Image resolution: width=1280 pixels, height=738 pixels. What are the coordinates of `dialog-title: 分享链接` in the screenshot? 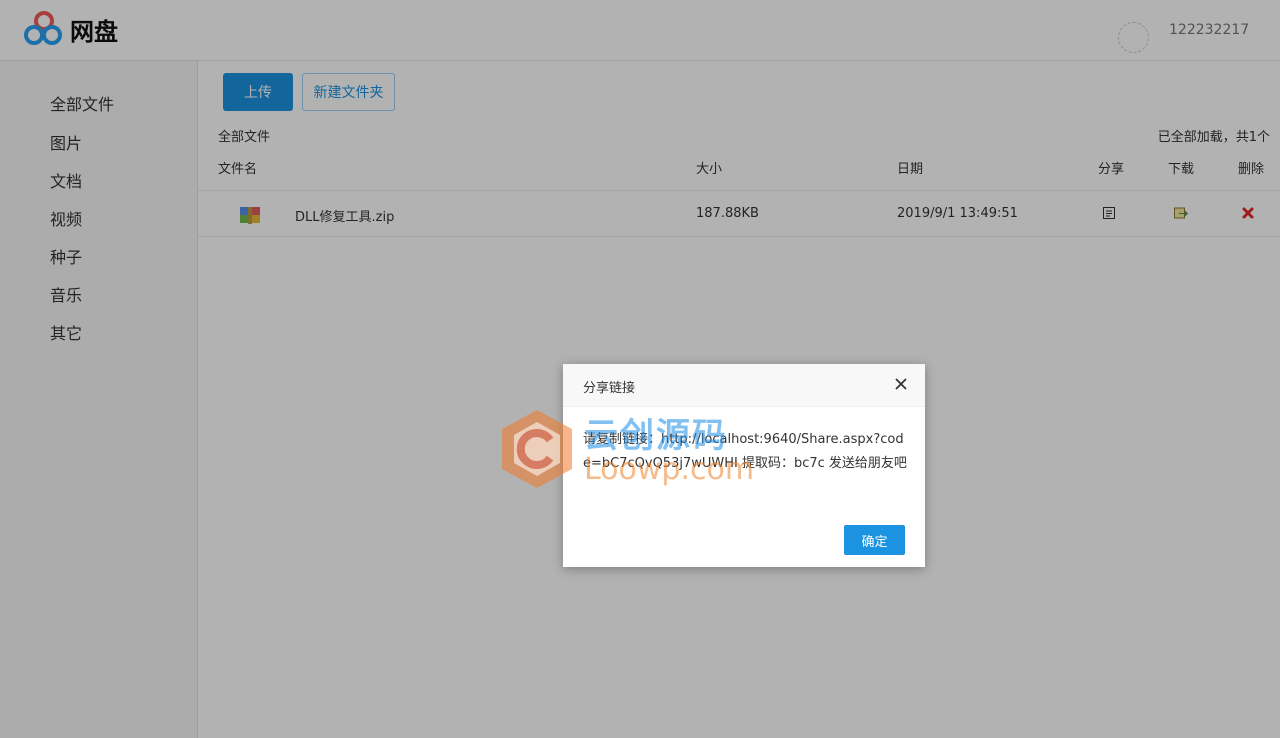 It's located at (609, 388).